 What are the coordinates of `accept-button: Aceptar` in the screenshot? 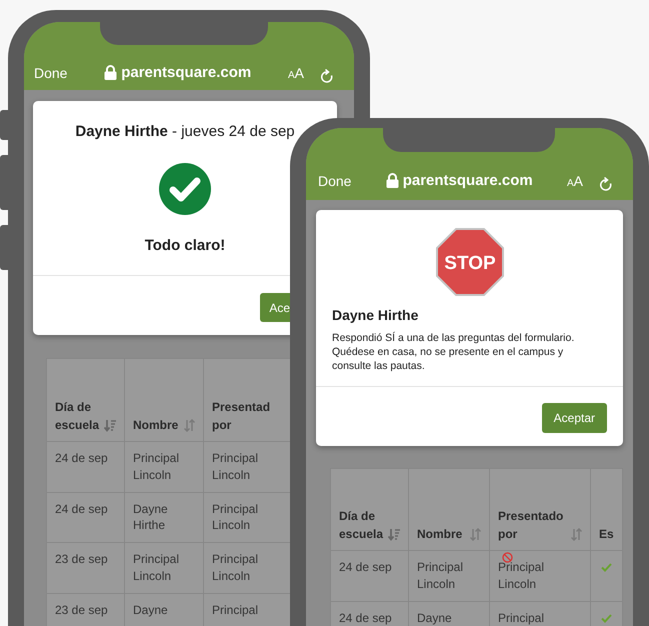 It's located at (574, 417).